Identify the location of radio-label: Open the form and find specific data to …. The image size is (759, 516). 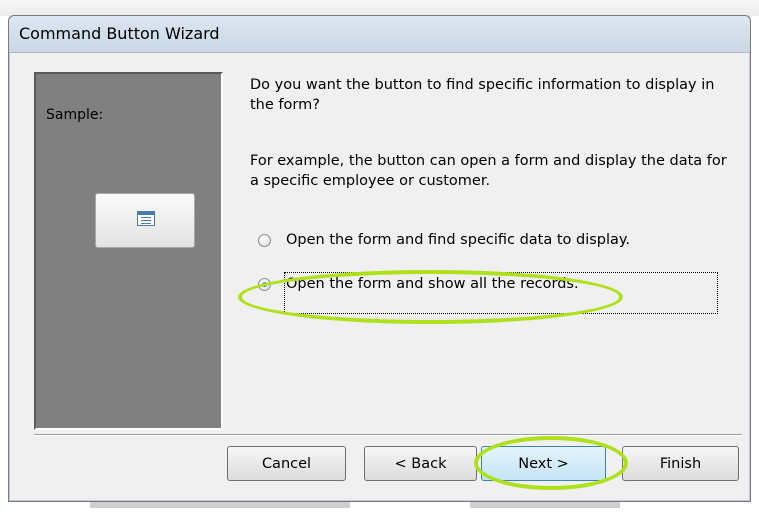
(458, 240).